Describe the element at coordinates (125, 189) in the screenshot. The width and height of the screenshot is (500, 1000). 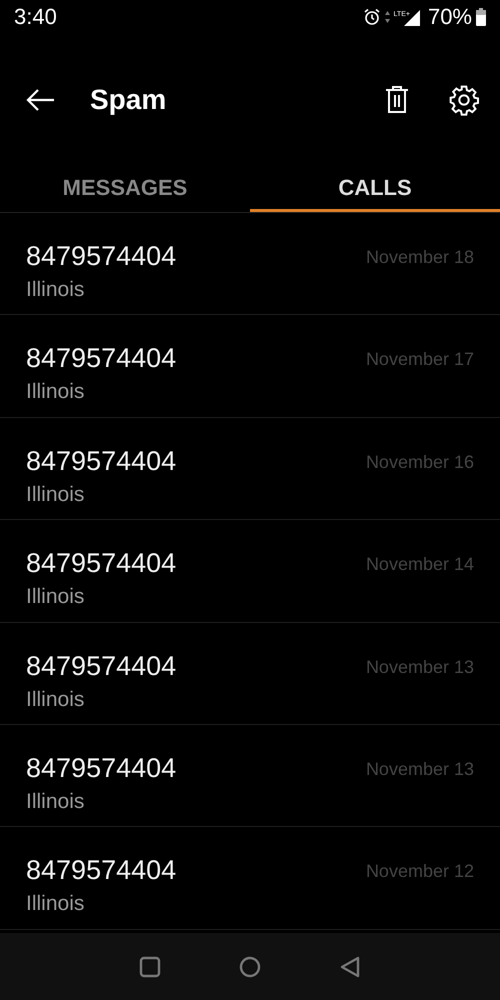
I see `tab: MESSAGES` at that location.